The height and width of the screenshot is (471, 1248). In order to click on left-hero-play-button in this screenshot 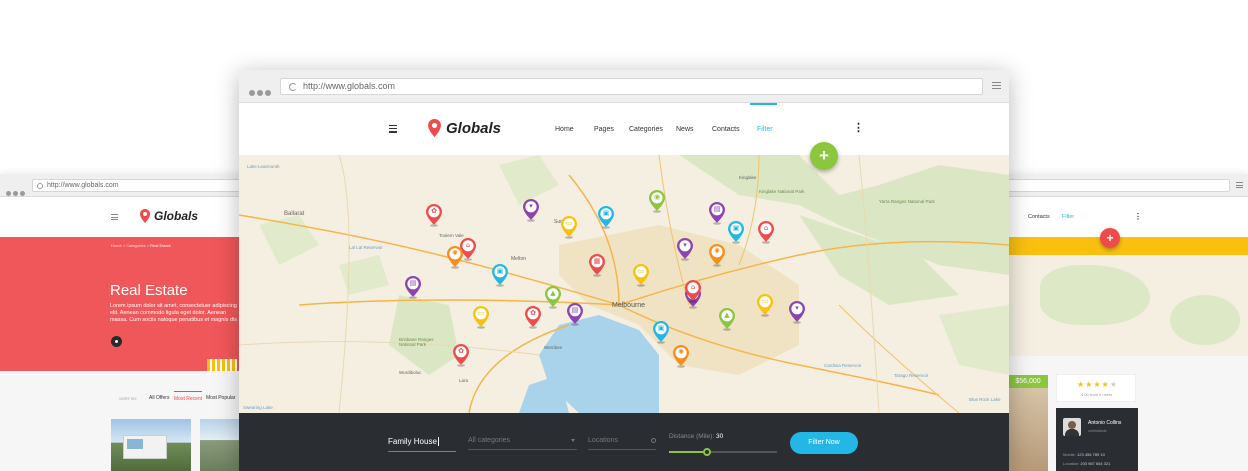, I will do `click(116, 341)`.